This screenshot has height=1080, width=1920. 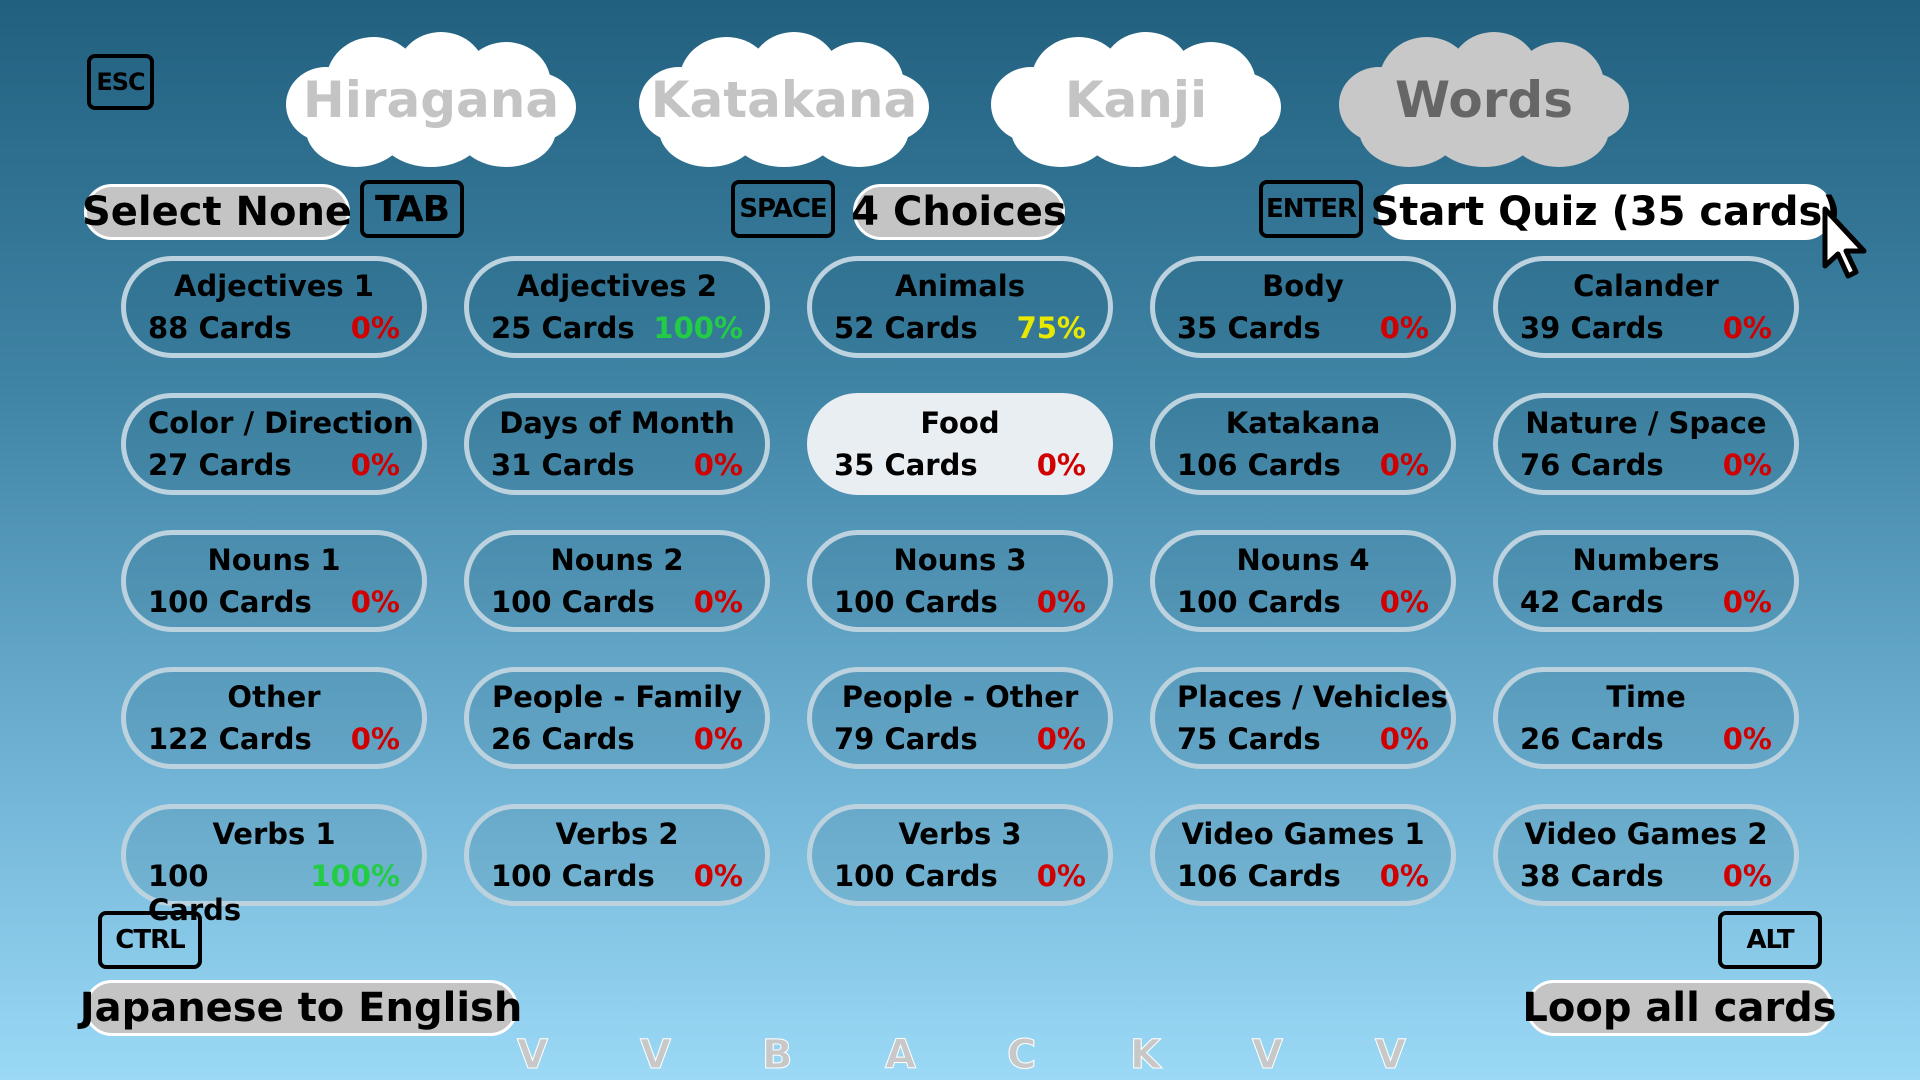 What do you see at coordinates (1592, 602) in the screenshot?
I see `deck-card-count: 42 Cards` at bounding box center [1592, 602].